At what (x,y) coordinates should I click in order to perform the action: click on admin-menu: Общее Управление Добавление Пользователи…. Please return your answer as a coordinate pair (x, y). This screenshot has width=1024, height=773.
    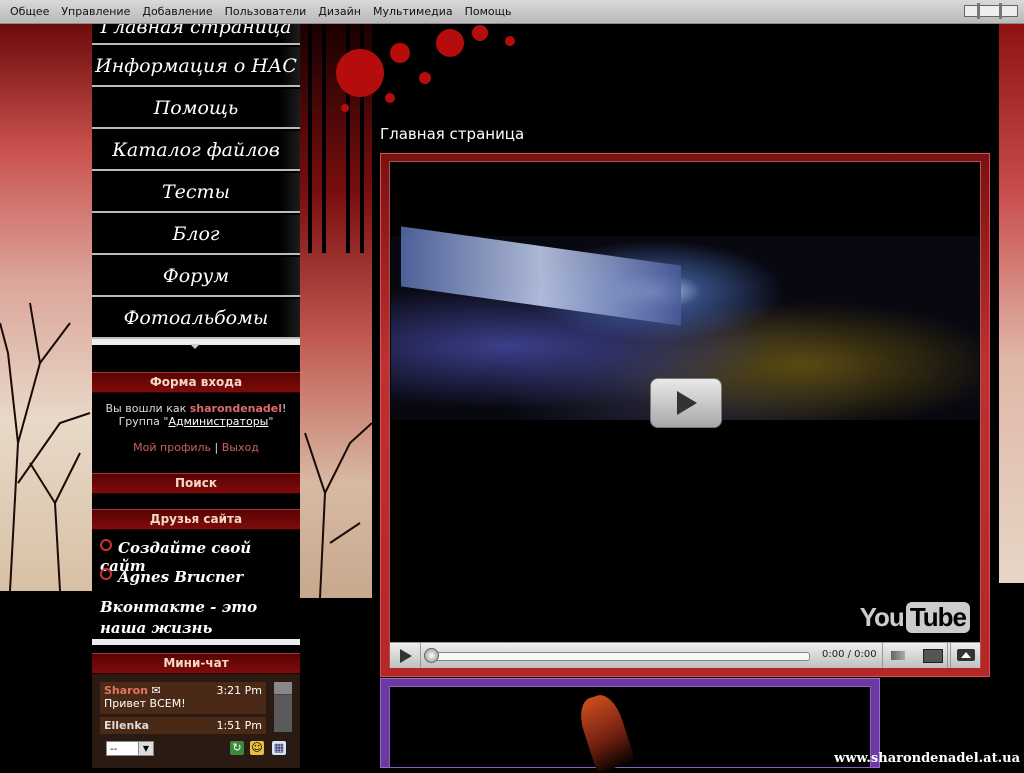
    Looking at the image, I should click on (261, 11).